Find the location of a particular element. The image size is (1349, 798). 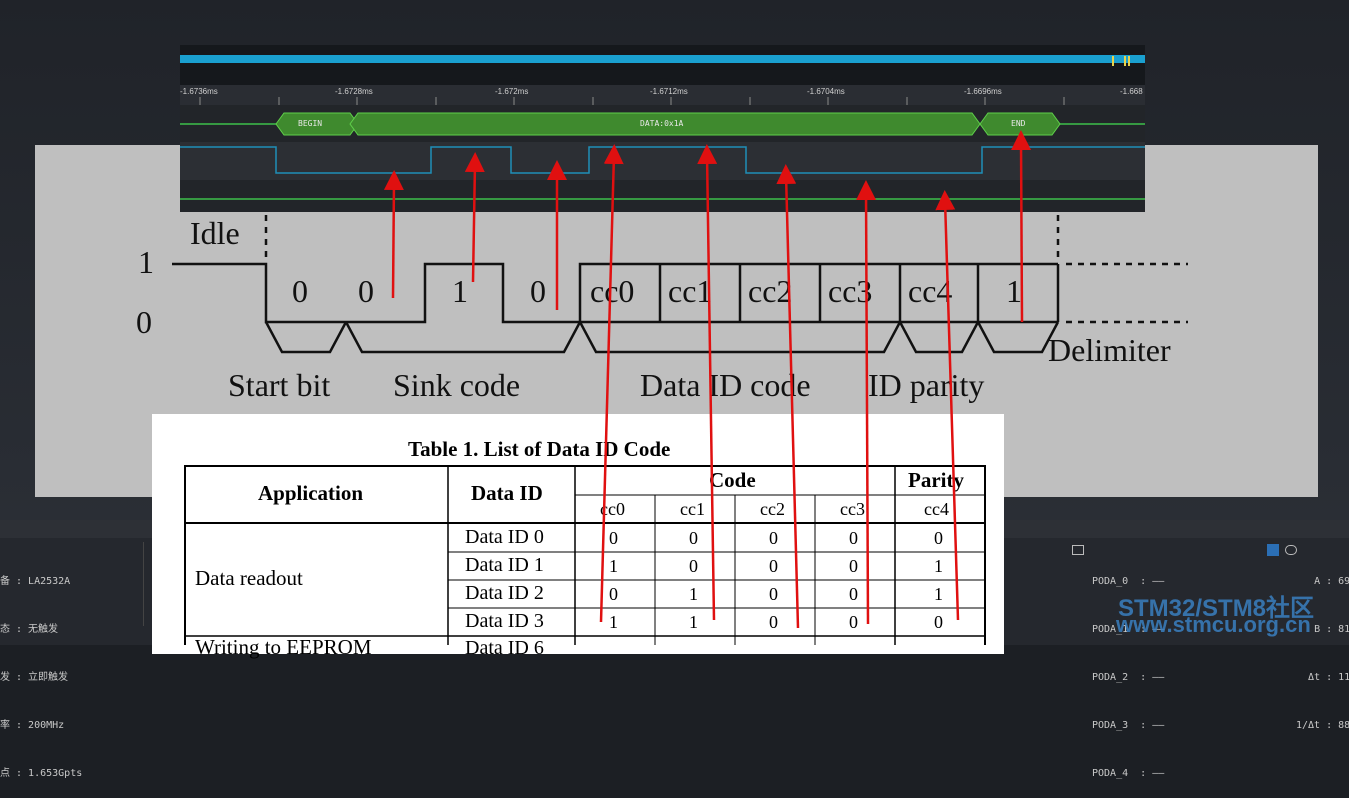

trigger-mode: 发 : 立即触发 is located at coordinates (34, 677).